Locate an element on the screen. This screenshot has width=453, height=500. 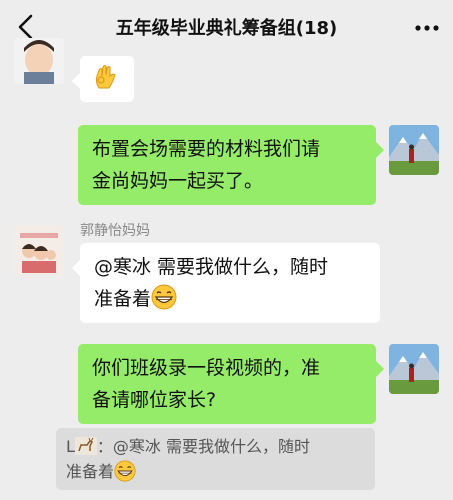
boy-avatar-image is located at coordinates (39, 61).